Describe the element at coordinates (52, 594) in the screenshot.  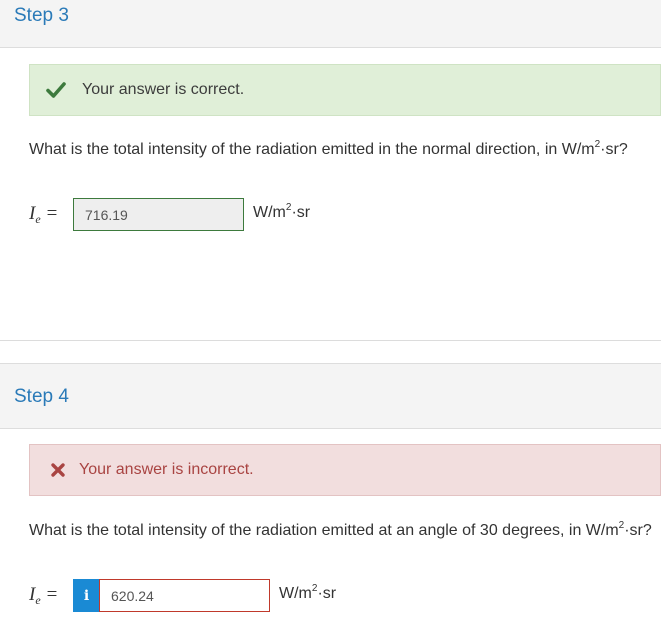
I see `step4-equals: =` at that location.